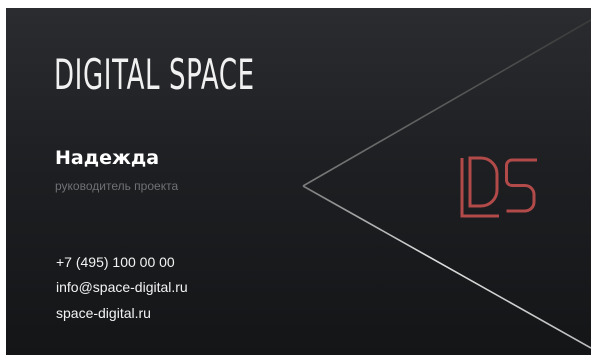 Image resolution: width=595 pixels, height=363 pixels. Describe the element at coordinates (103, 313) in the screenshot. I see `website-link: space-digital.ru` at that location.